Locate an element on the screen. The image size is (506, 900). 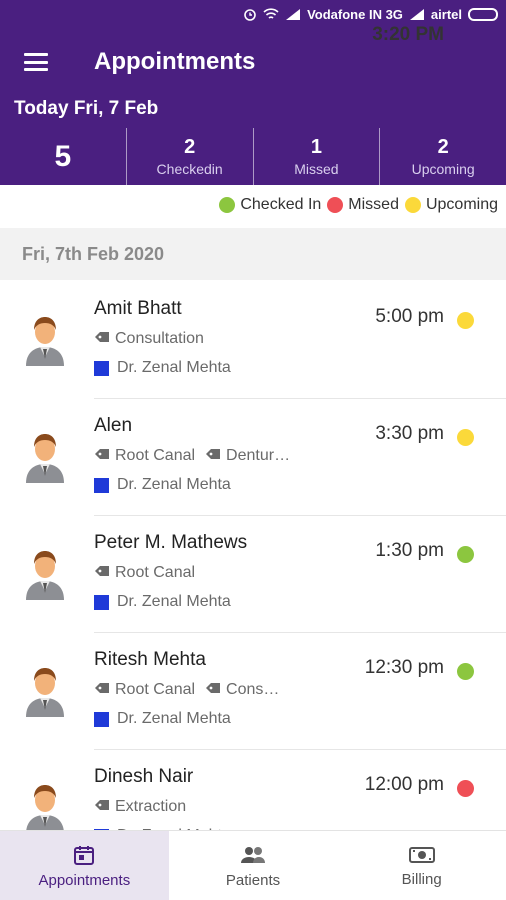
nav-label: Billing is located at coordinates (421, 879).